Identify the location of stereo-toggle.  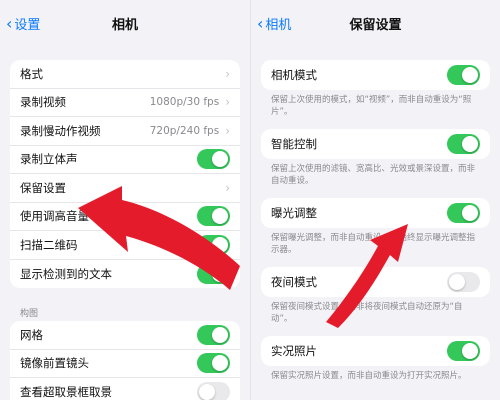
(213, 159).